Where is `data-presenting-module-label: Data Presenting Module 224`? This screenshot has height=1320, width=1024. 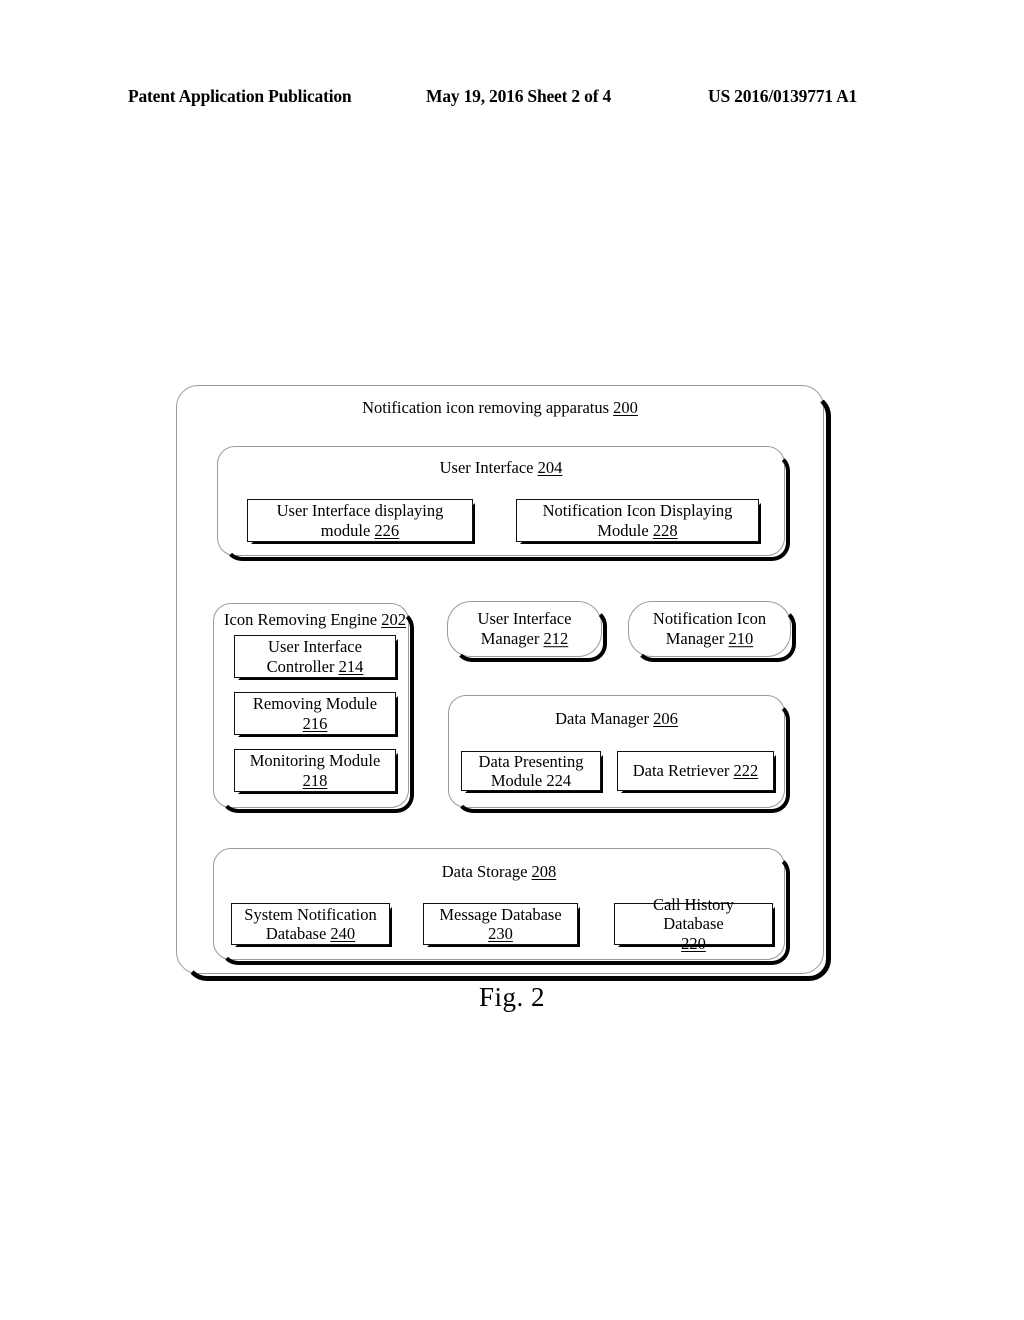 data-presenting-module-label: Data Presenting Module 224 is located at coordinates (531, 770).